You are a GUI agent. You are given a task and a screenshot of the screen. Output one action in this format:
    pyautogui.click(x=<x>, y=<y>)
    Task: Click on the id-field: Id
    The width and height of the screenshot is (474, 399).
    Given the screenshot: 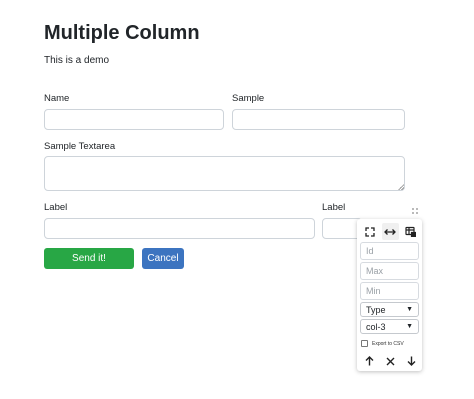 What is the action you would take?
    pyautogui.click(x=389, y=251)
    